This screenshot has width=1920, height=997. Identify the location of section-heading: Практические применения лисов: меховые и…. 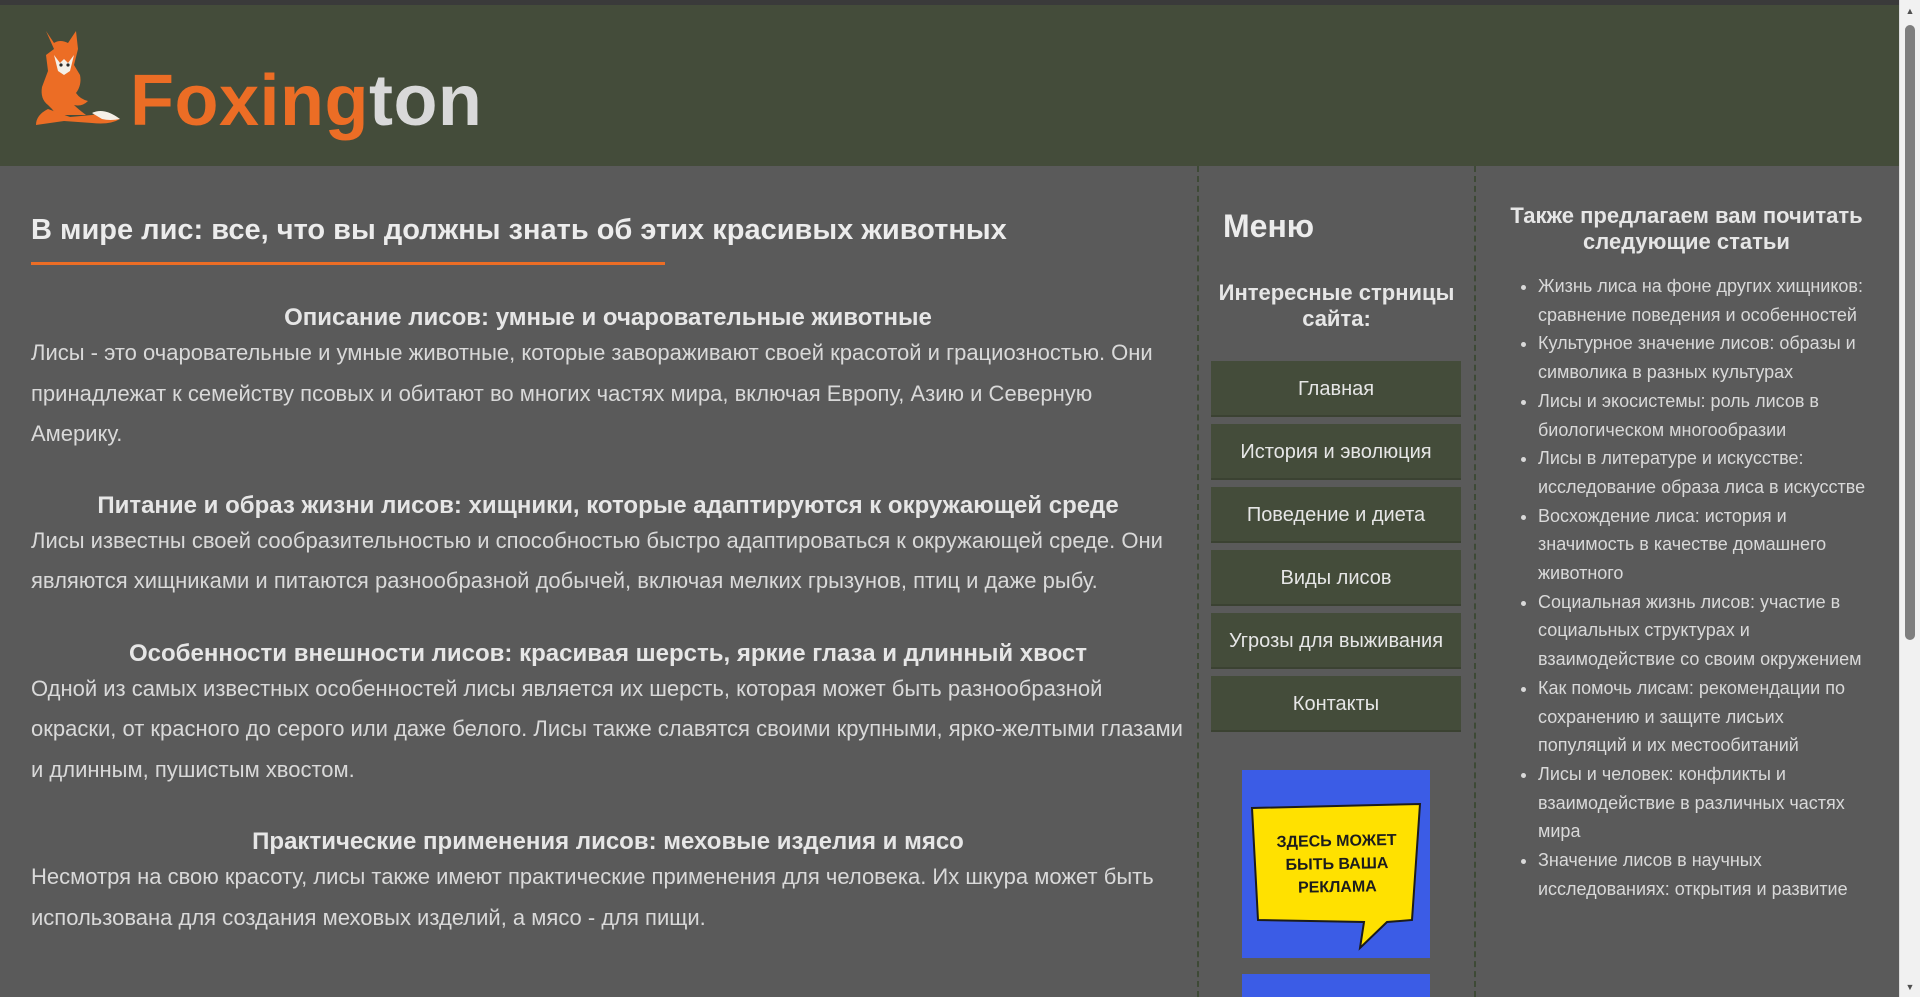
(608, 841).